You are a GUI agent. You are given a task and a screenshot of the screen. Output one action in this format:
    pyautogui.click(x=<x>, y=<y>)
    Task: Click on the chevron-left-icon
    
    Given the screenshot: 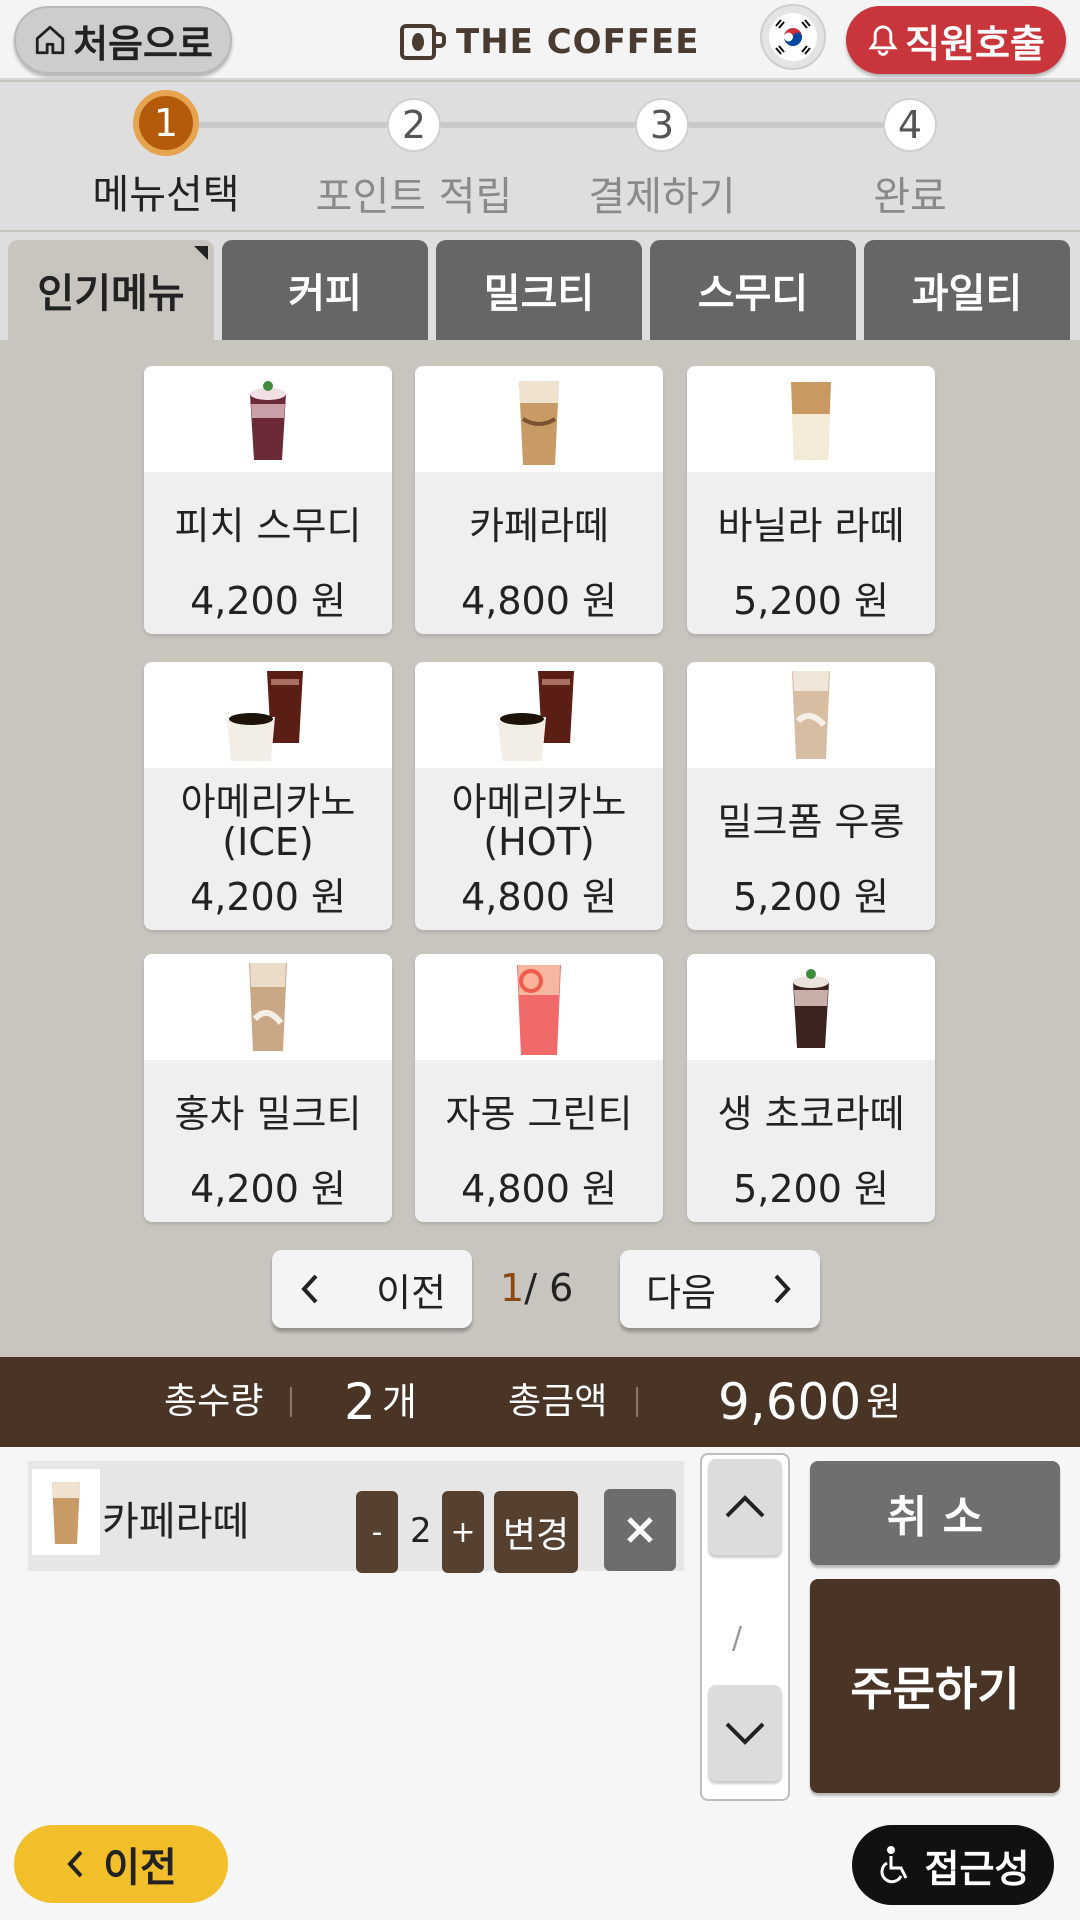 What is the action you would take?
    pyautogui.click(x=75, y=1864)
    